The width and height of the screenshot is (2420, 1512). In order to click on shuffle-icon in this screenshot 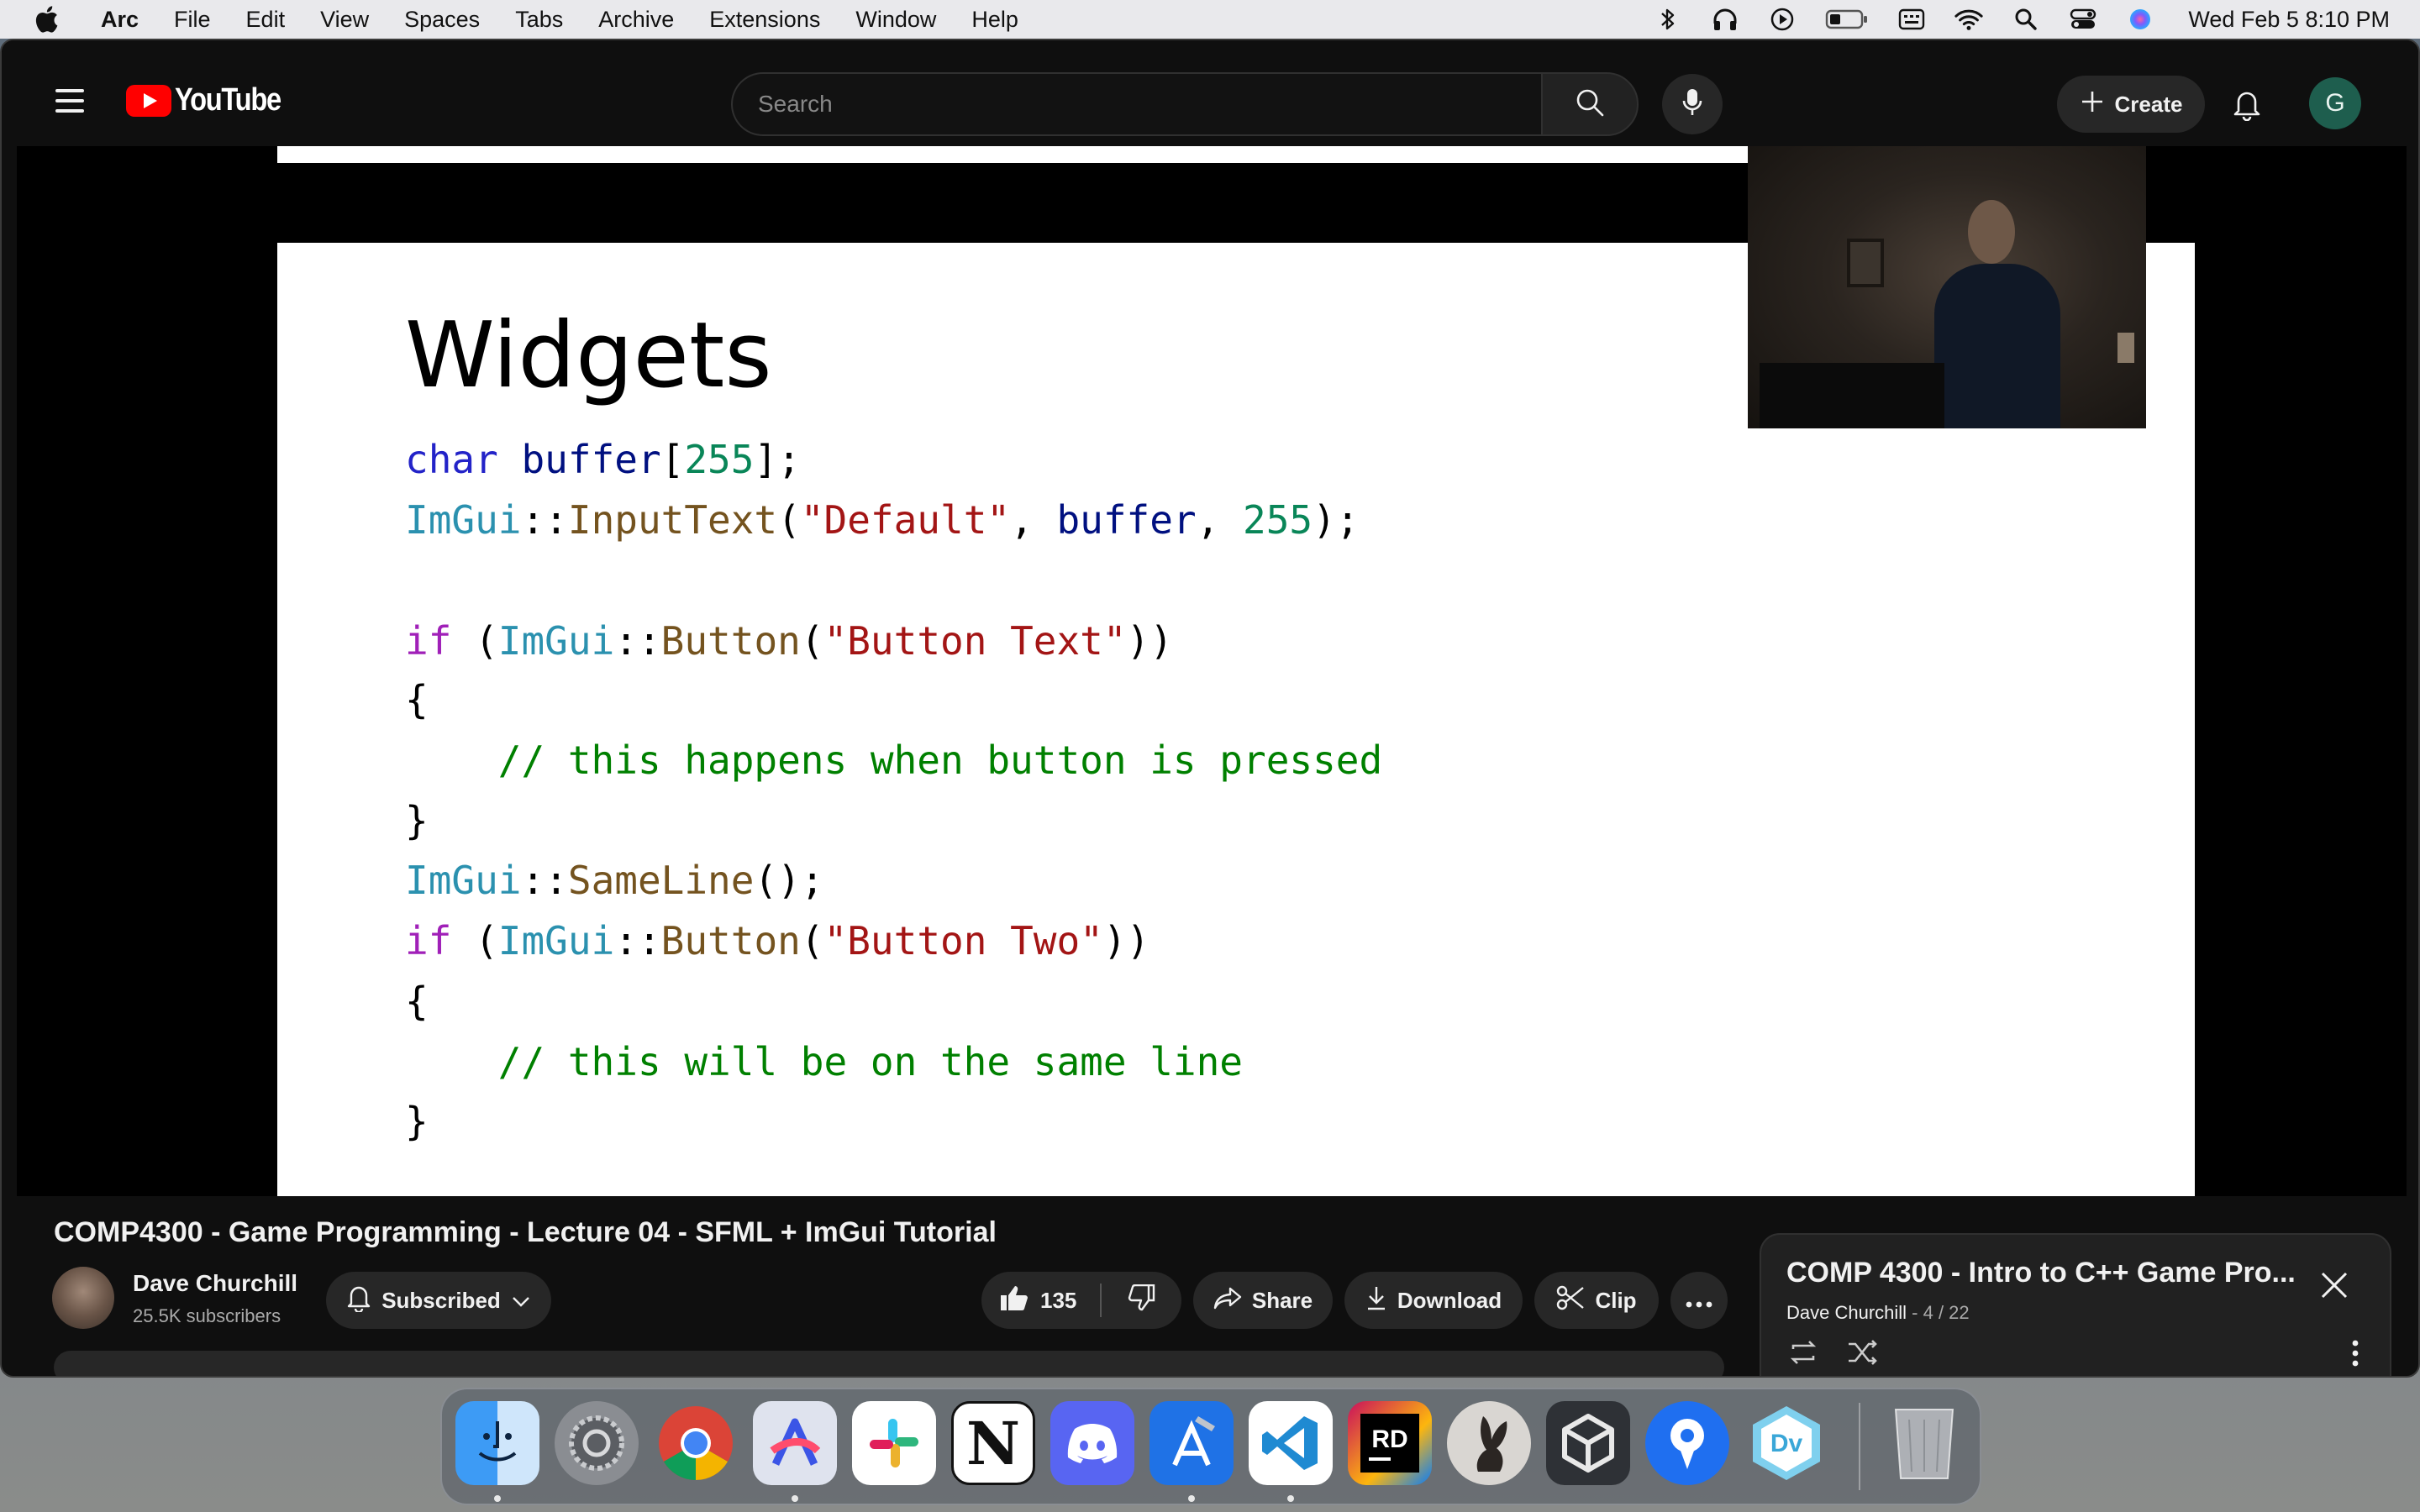, I will do `click(1862, 1352)`.